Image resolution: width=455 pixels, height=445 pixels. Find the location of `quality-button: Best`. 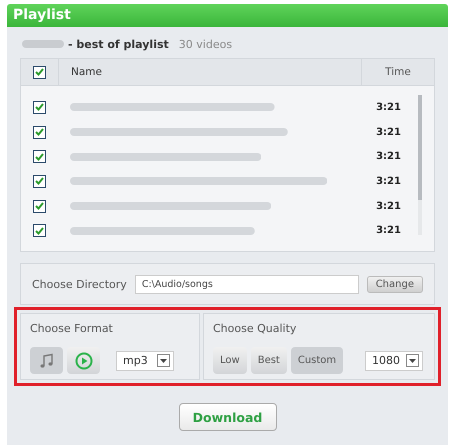

quality-button: Best is located at coordinates (268, 360).